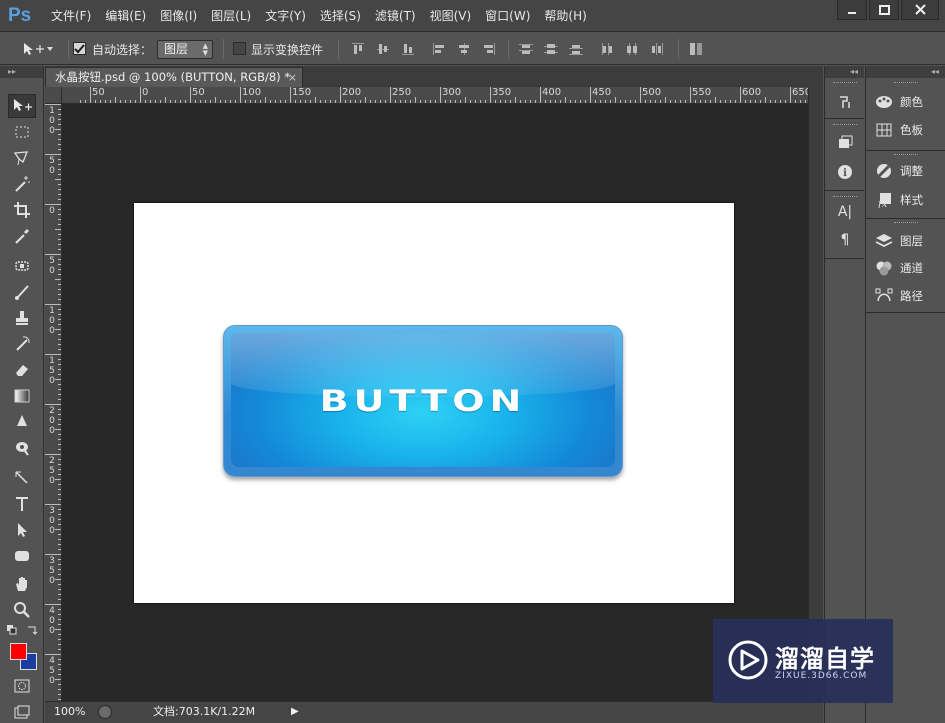 The image size is (945, 723). I want to click on align-left-edges-icon, so click(439, 49).